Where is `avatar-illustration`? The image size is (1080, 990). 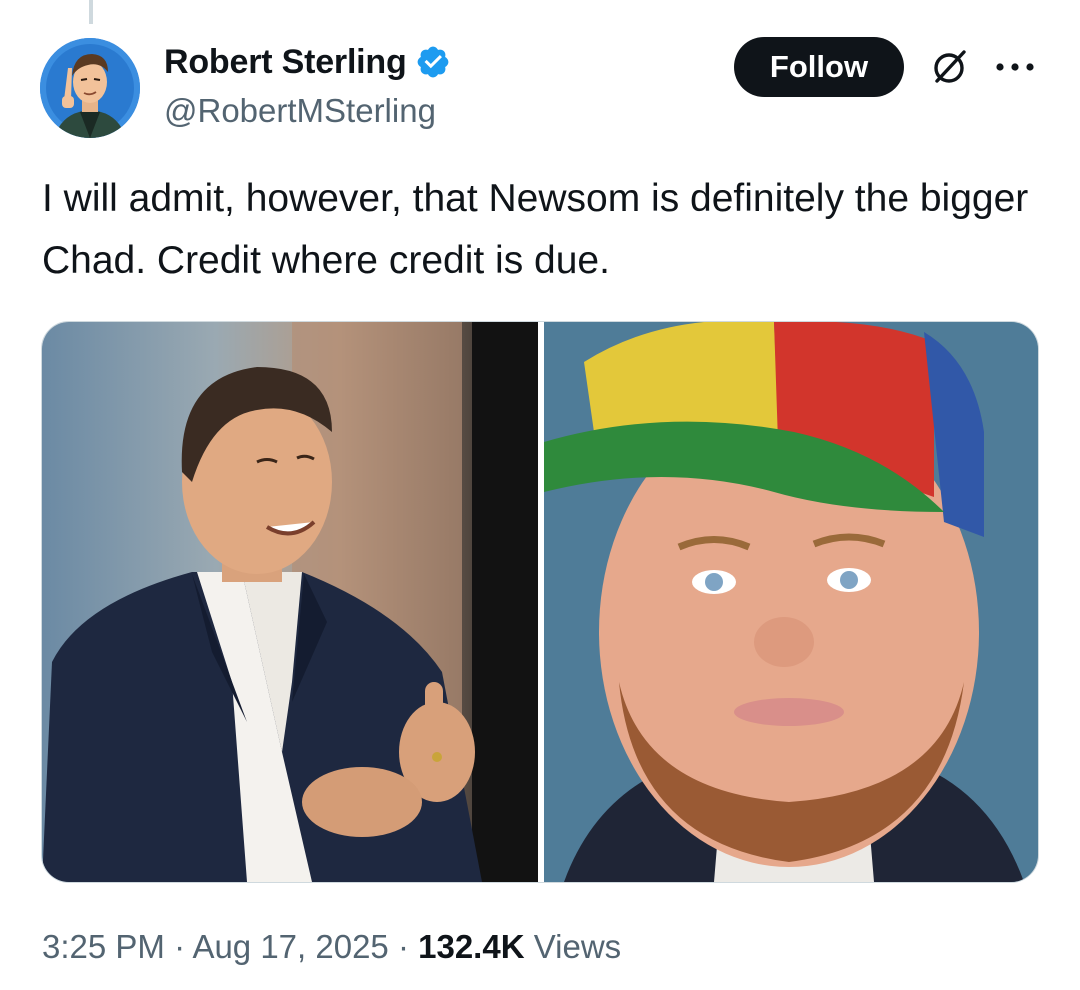
avatar-illustration is located at coordinates (90, 88).